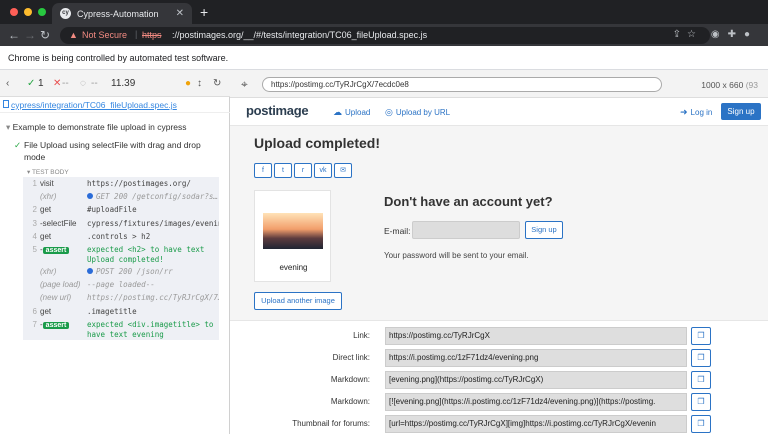 Image resolution: width=768 pixels, height=434 pixels. What do you see at coordinates (34, 249) in the screenshot?
I see `command-number: 5` at bounding box center [34, 249].